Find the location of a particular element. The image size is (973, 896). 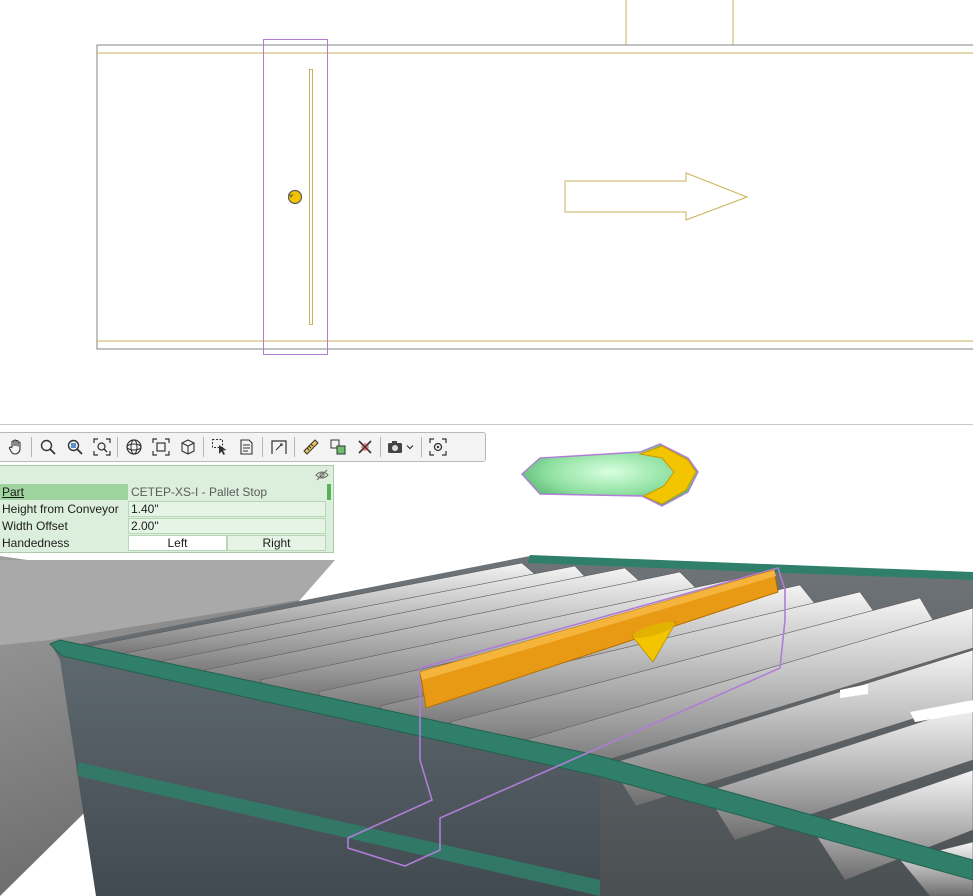

camera-icon is located at coordinates (395, 447).